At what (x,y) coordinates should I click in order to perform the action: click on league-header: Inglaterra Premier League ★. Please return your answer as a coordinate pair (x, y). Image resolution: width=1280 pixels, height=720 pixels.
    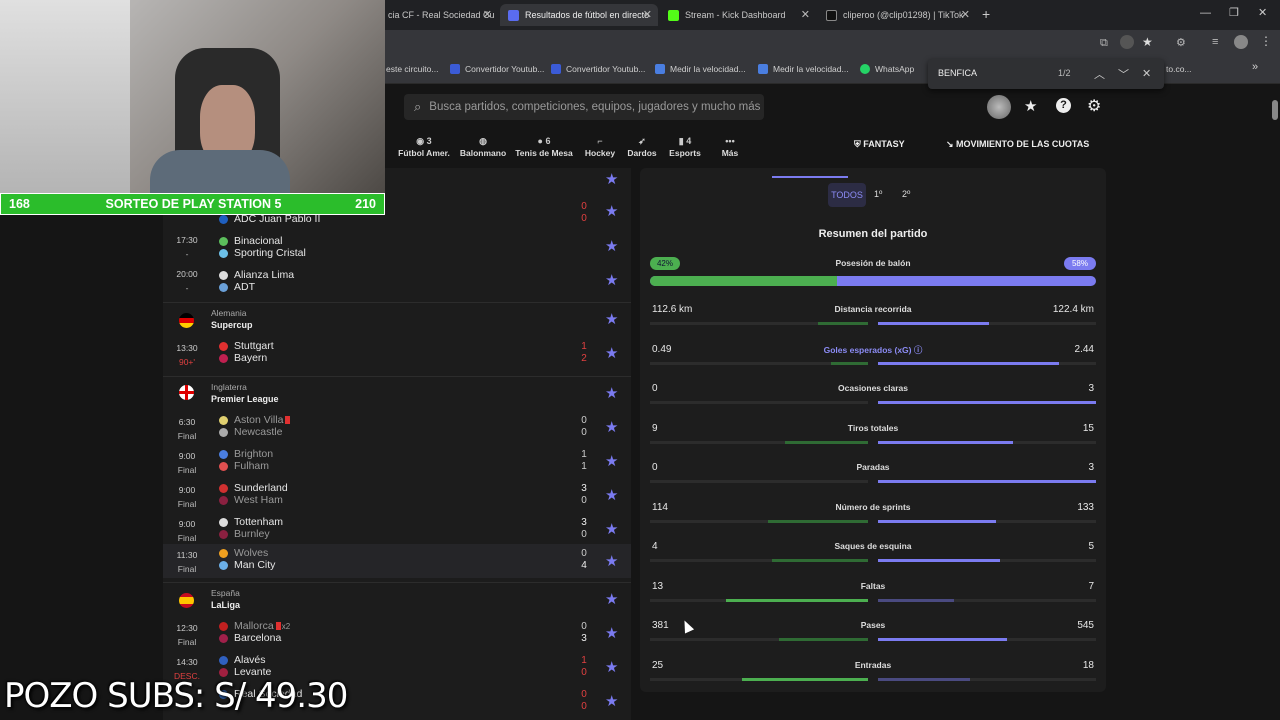
    Looking at the image, I should click on (397, 395).